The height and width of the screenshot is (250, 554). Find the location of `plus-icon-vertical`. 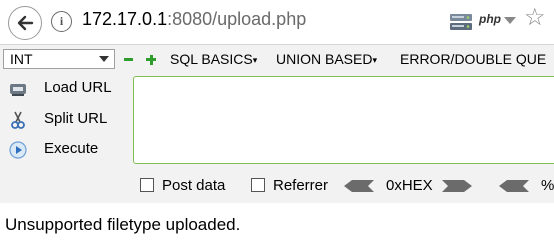

plus-icon-vertical is located at coordinates (151, 59).